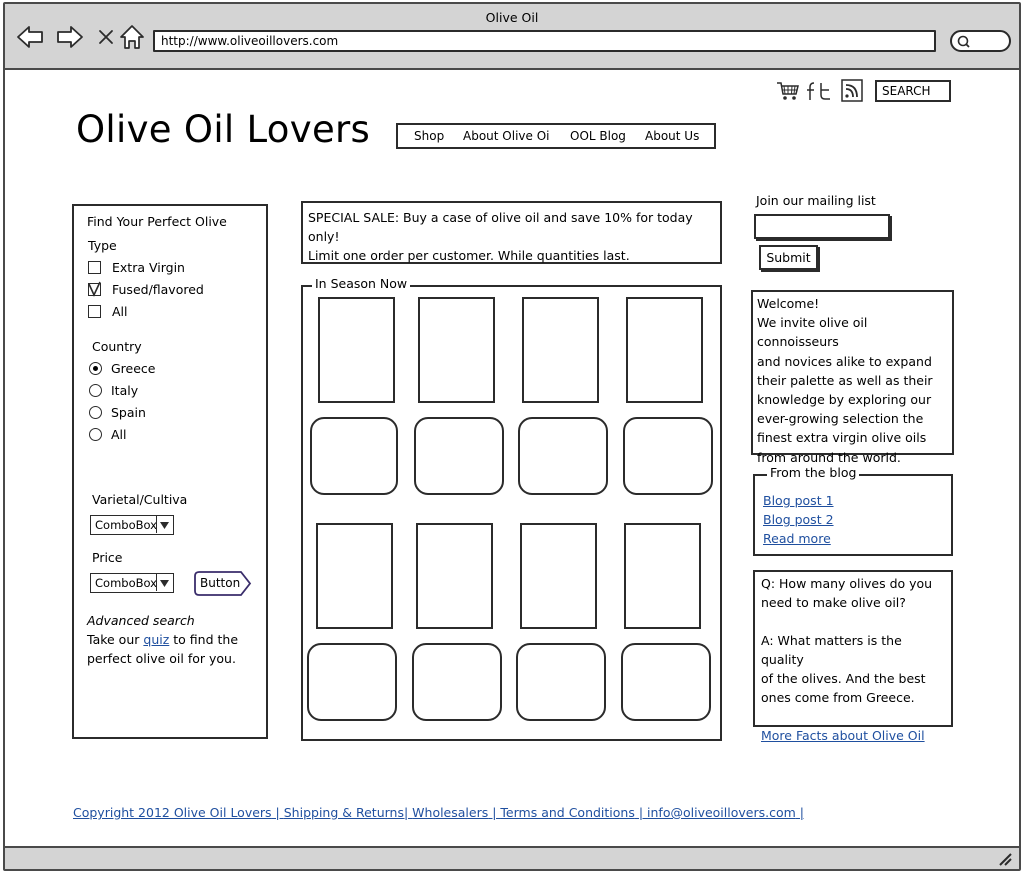 Image resolution: width=1024 pixels, height=874 pixels. Describe the element at coordinates (822, 226) in the screenshot. I see `mailing-list-email-input` at that location.